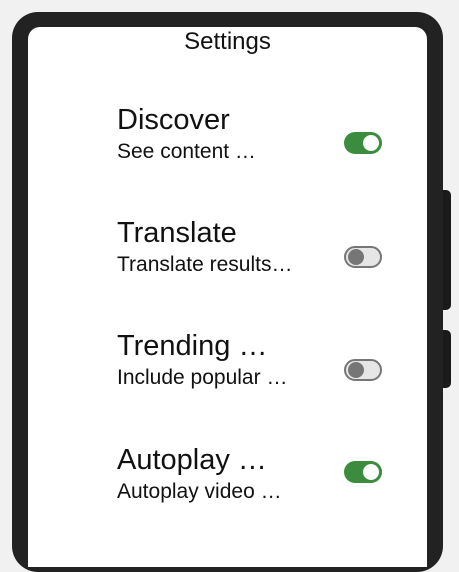  Describe the element at coordinates (173, 120) in the screenshot. I see `setting-title: Discover` at that location.